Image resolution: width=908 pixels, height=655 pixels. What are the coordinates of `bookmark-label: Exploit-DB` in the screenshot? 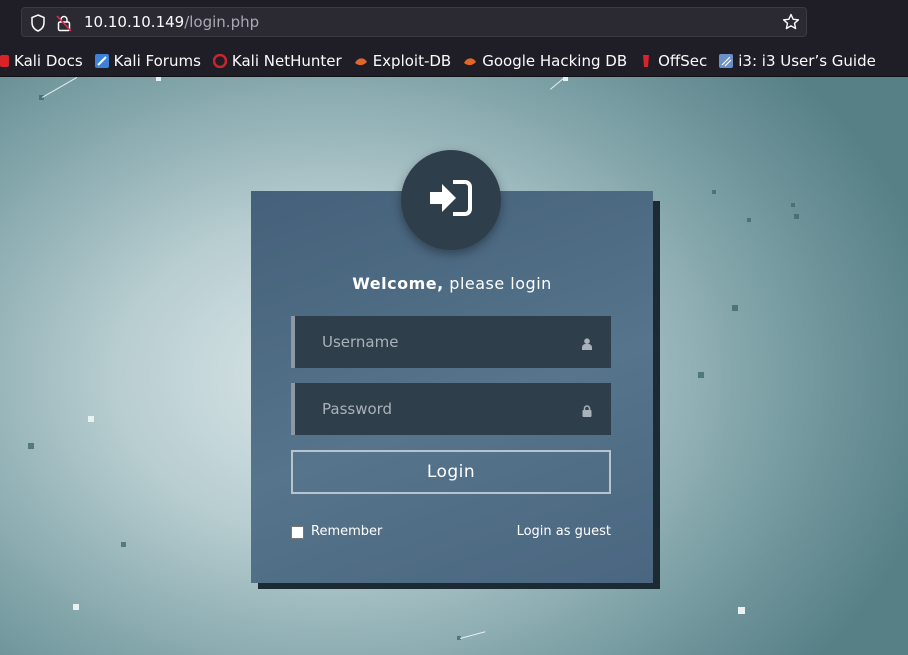 It's located at (412, 61).